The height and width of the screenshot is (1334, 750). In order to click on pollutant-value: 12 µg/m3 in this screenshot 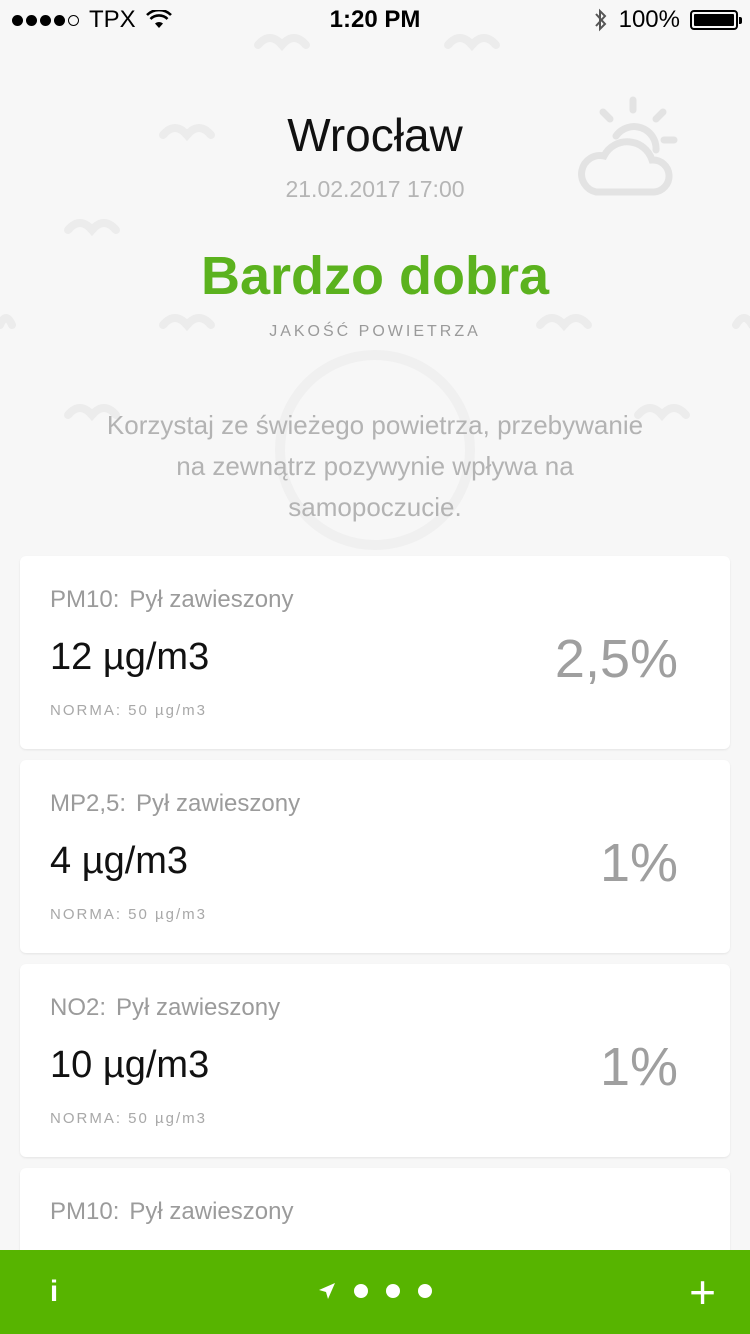, I will do `click(130, 657)`.